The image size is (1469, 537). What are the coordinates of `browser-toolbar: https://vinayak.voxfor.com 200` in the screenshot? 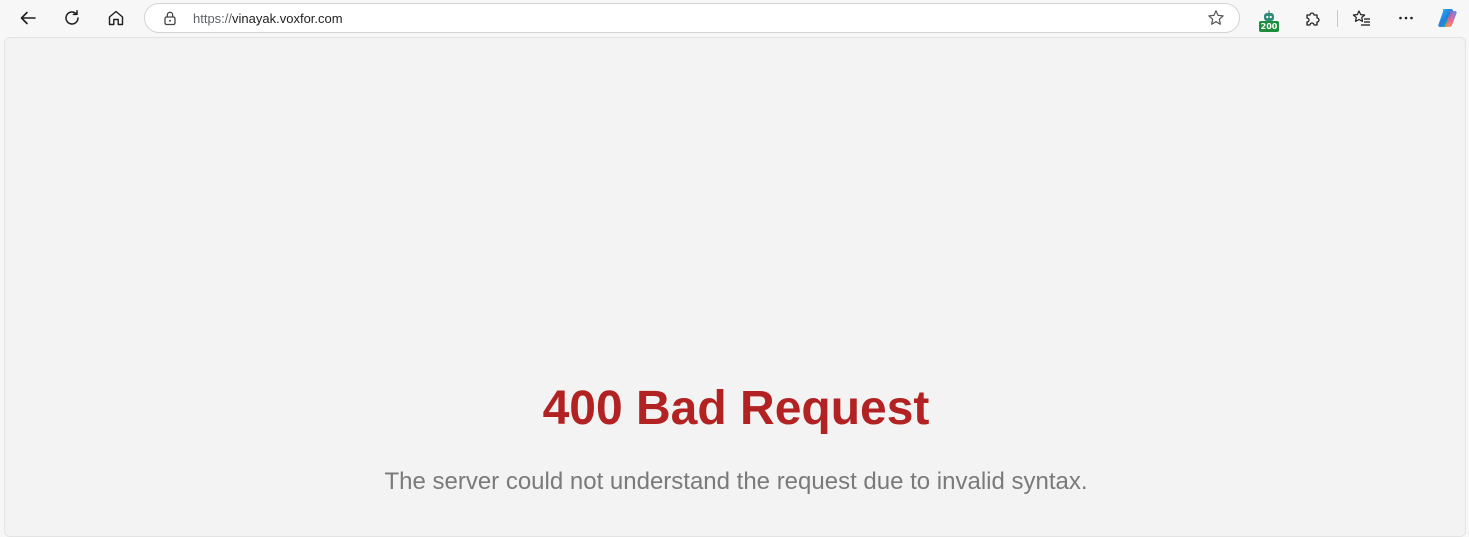 It's located at (734, 18).